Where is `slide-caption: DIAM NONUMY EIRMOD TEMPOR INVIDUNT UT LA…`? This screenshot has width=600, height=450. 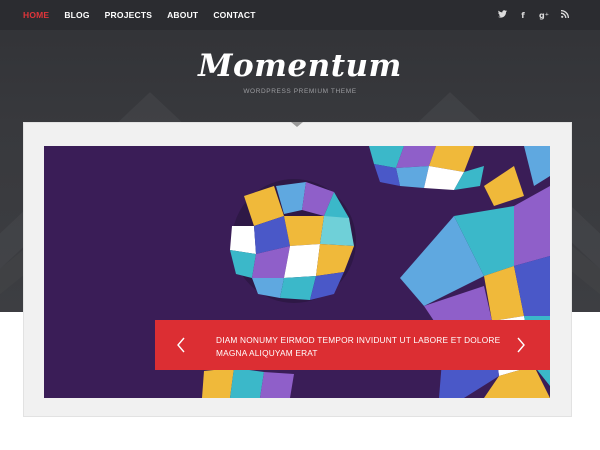 slide-caption: DIAM NONUMY EIRMOD TEMPOR INVIDUNT UT LA… is located at coordinates (352, 345).